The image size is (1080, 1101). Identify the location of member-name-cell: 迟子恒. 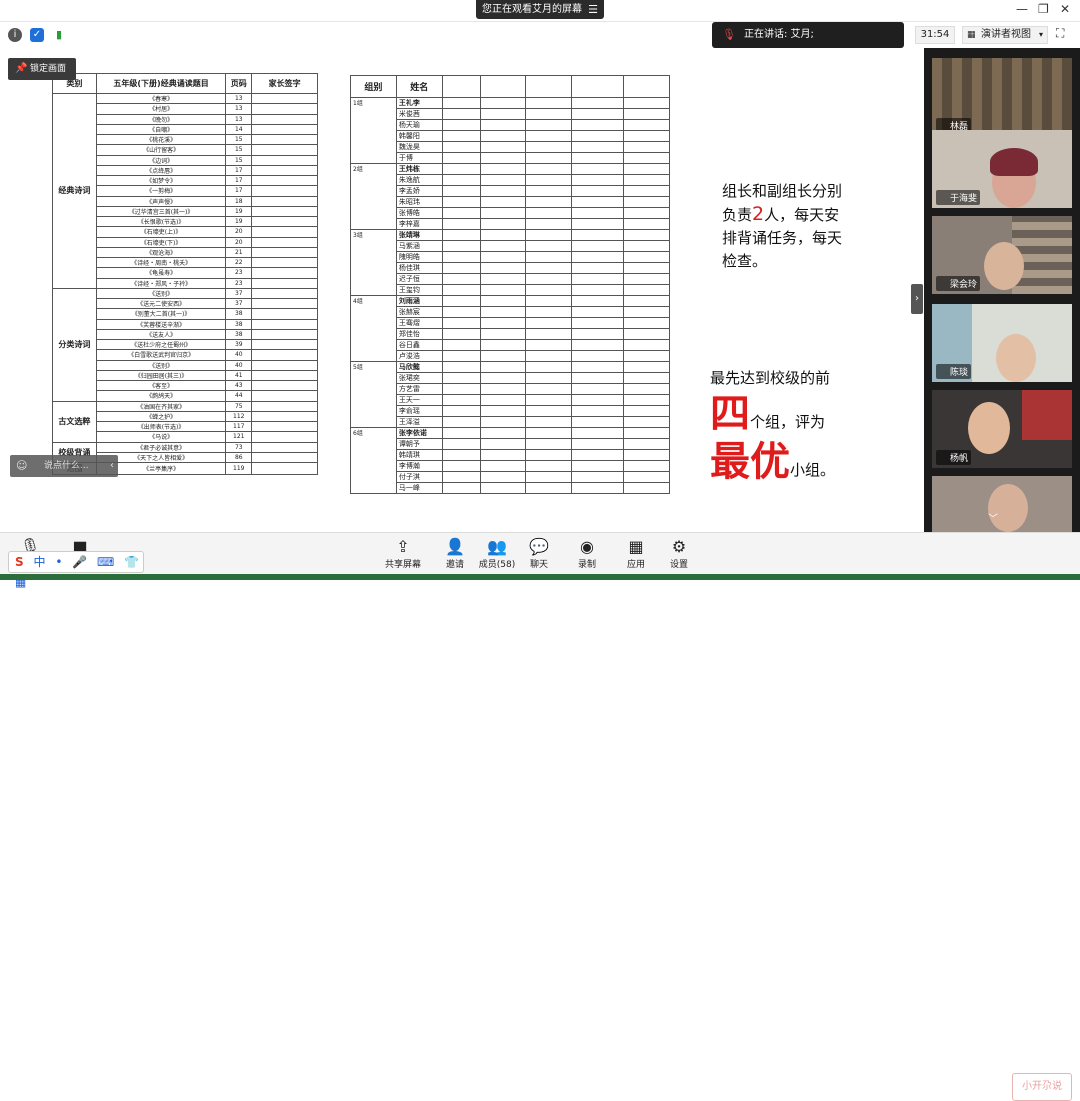
(419, 279).